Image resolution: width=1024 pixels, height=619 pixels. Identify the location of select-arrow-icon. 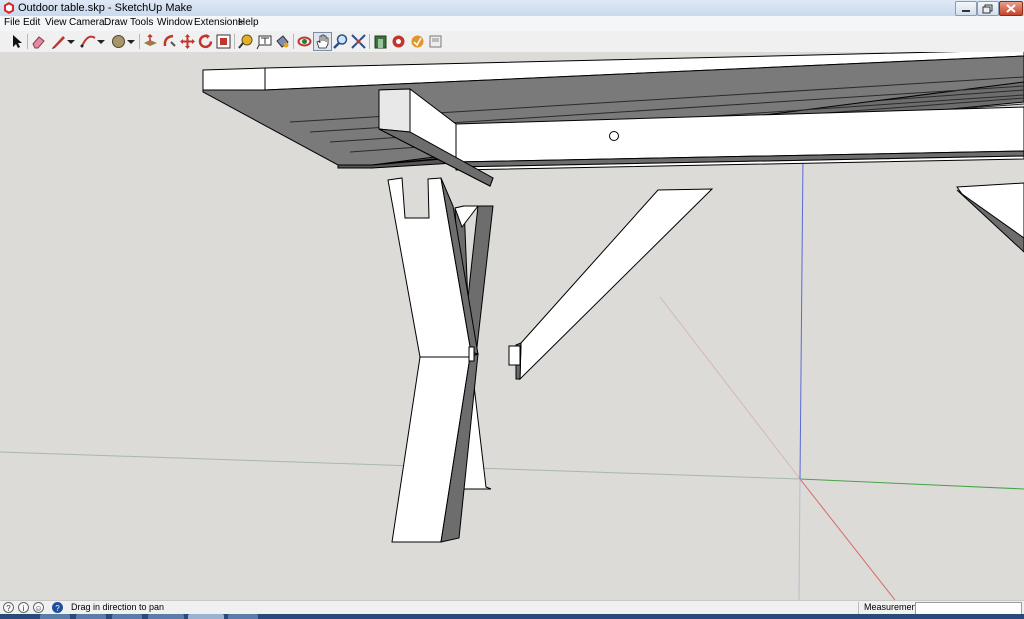
(17, 41).